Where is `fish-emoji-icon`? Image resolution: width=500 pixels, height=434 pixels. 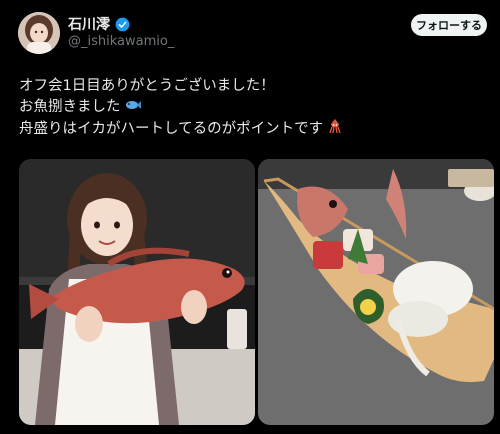 fish-emoji-icon is located at coordinates (133, 107).